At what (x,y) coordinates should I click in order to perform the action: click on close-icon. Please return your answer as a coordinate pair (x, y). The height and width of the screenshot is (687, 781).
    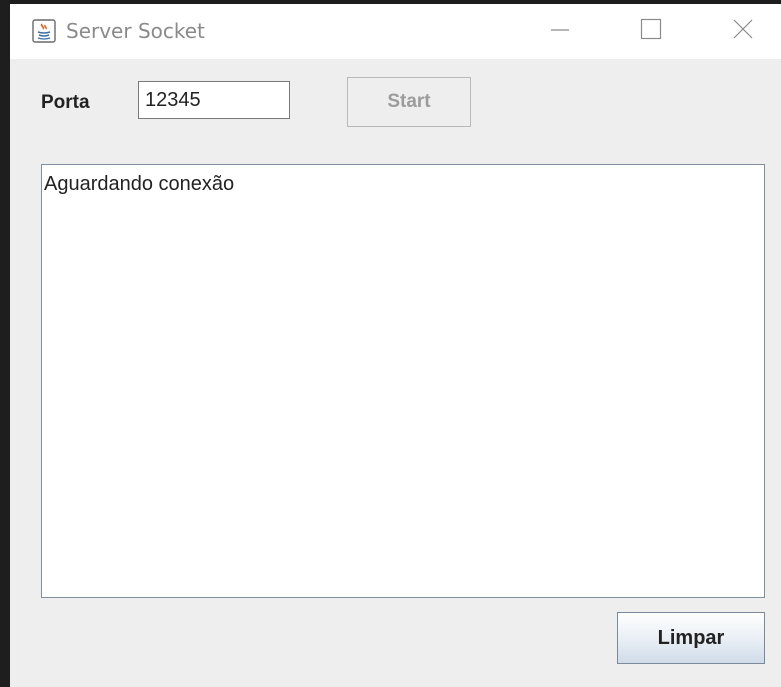
    Looking at the image, I should click on (743, 31).